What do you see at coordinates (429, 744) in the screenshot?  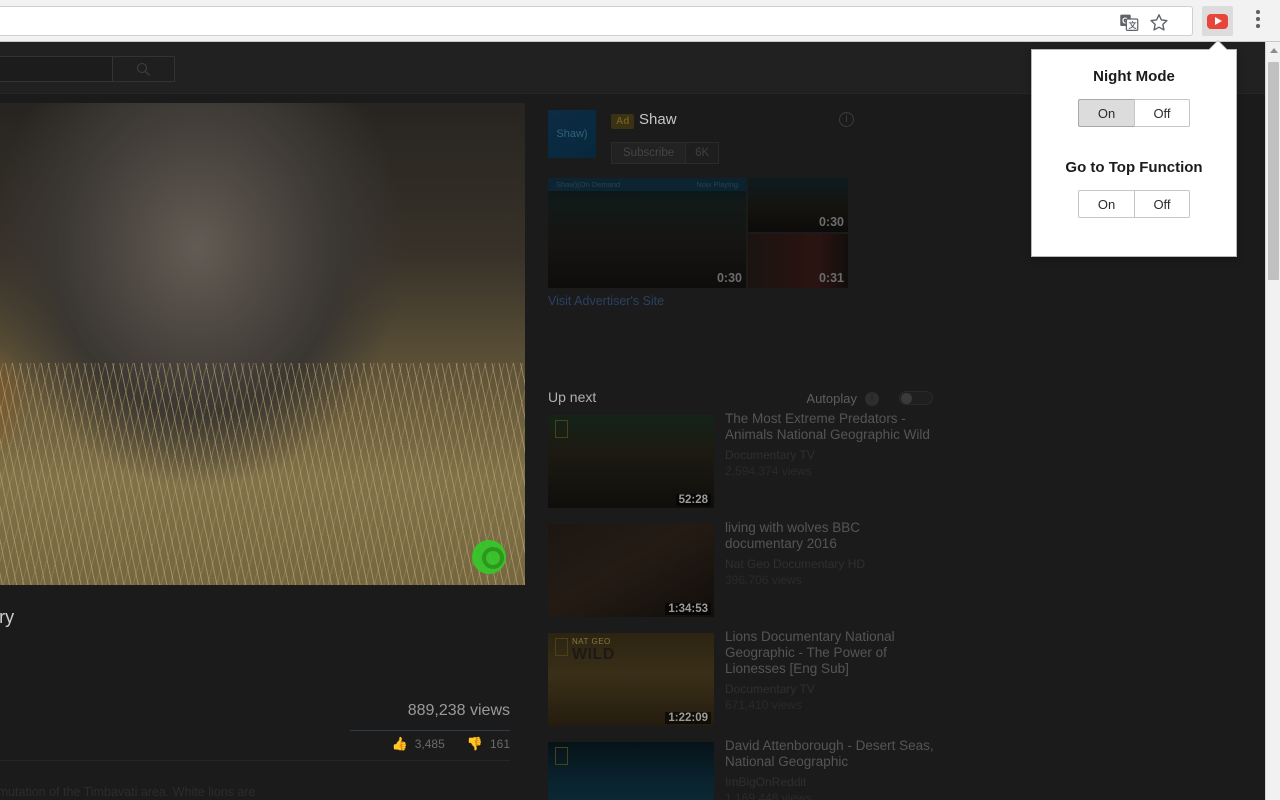 I see `like-count: 3,485` at bounding box center [429, 744].